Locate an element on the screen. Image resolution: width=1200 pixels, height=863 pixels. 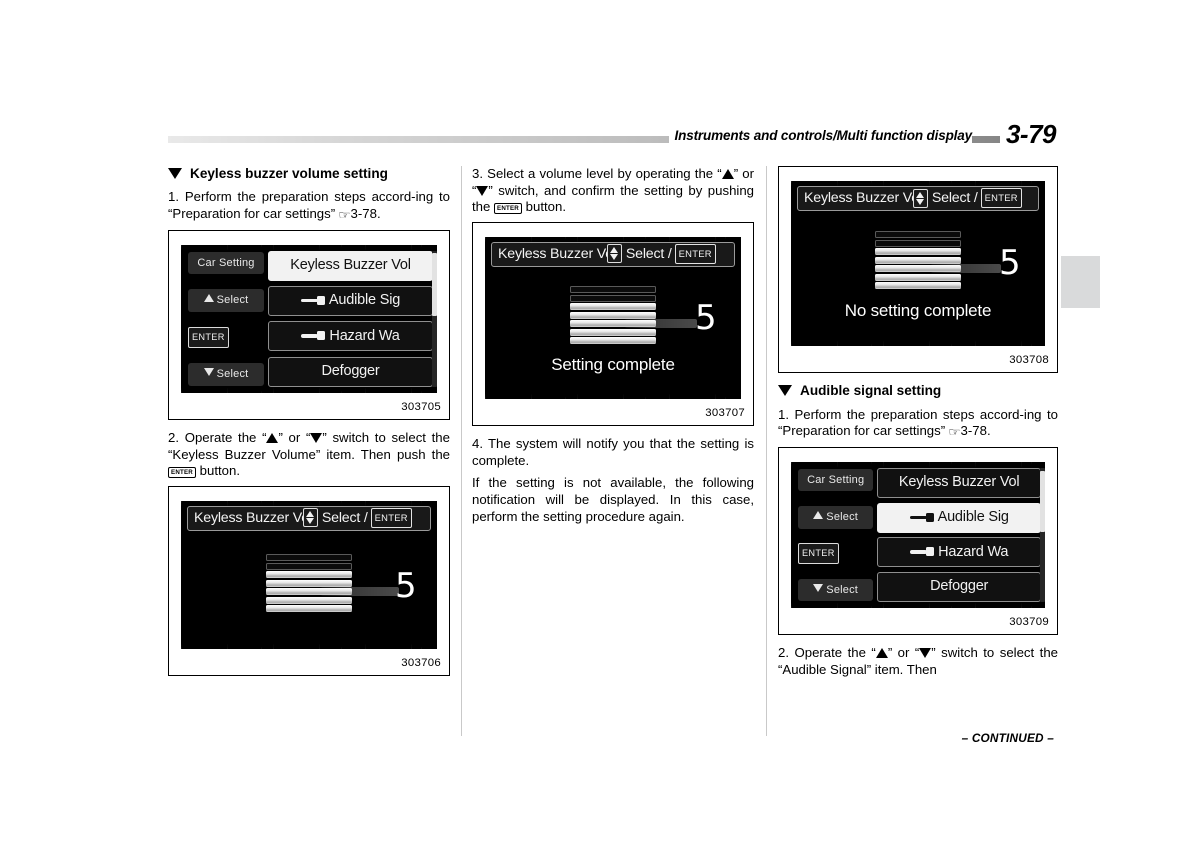
menu-item-label: Defogger is located at coordinates (959, 586).